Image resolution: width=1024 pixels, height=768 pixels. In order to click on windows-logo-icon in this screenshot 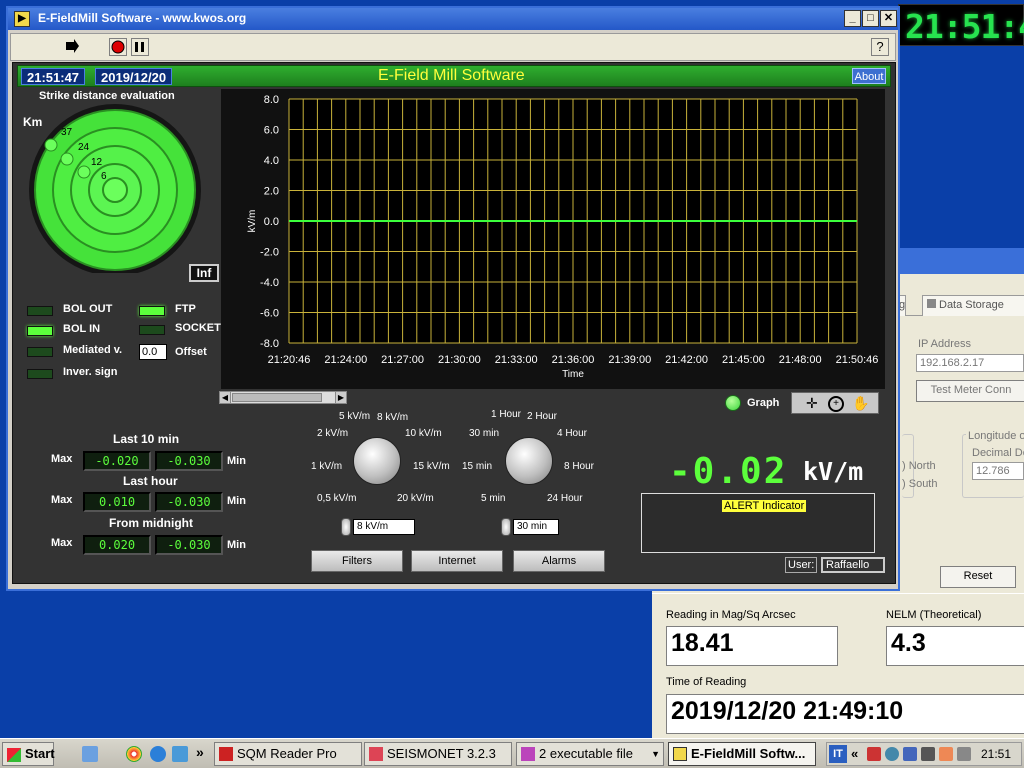, I will do `click(14, 755)`.